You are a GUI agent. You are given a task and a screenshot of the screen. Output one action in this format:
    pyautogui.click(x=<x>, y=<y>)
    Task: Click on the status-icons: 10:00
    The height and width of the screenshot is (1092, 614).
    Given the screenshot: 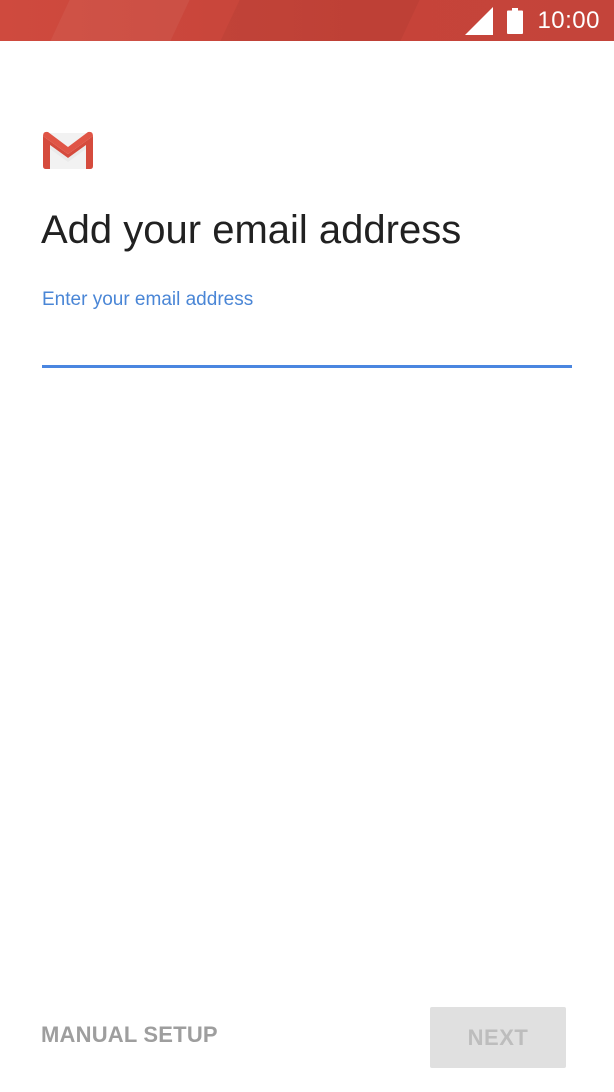 What is the action you would take?
    pyautogui.click(x=532, y=20)
    